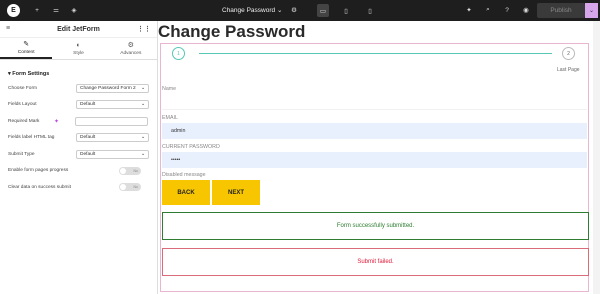 The height and width of the screenshot is (294, 600). What do you see at coordinates (375, 53) in the screenshot?
I see `progress-line` at bounding box center [375, 53].